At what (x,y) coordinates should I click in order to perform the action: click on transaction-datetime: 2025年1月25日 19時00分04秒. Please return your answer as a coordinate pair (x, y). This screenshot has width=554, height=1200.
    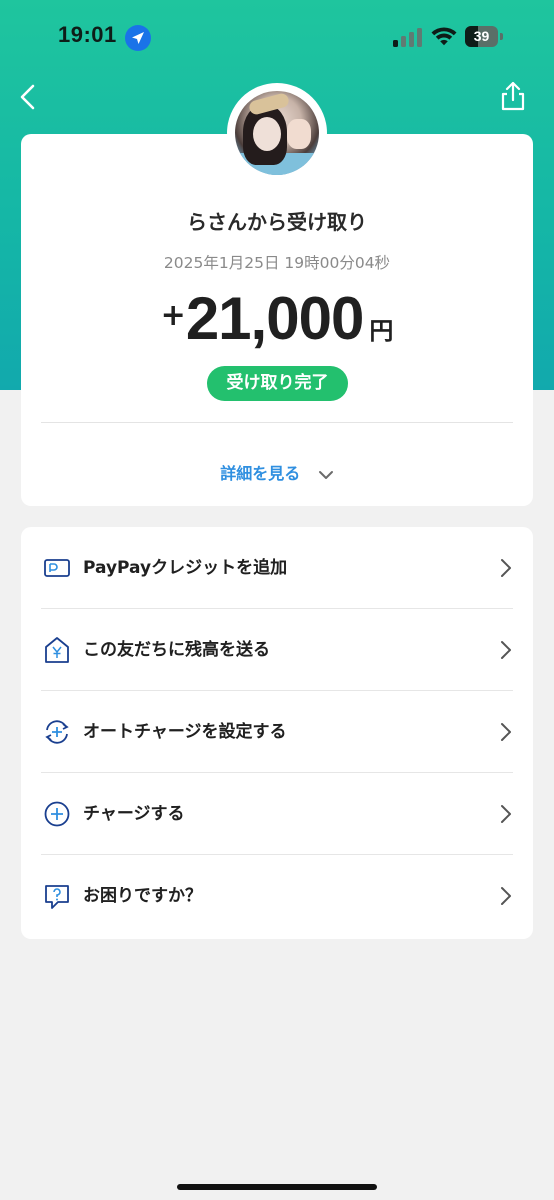
    Looking at the image, I should click on (277, 263).